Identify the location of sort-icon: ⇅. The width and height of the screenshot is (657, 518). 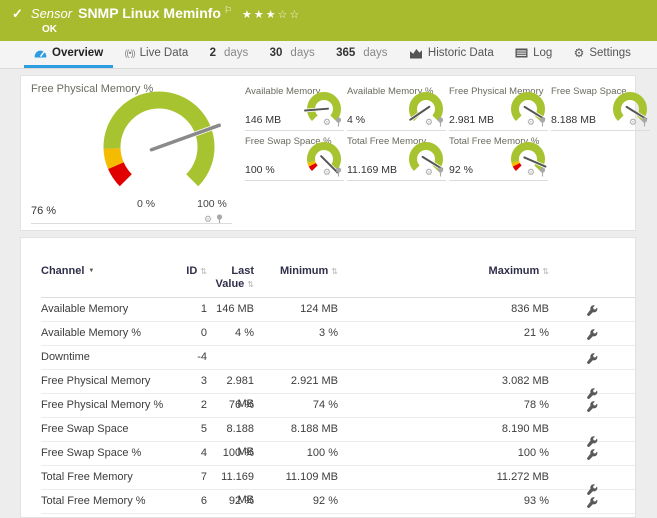
(545, 271).